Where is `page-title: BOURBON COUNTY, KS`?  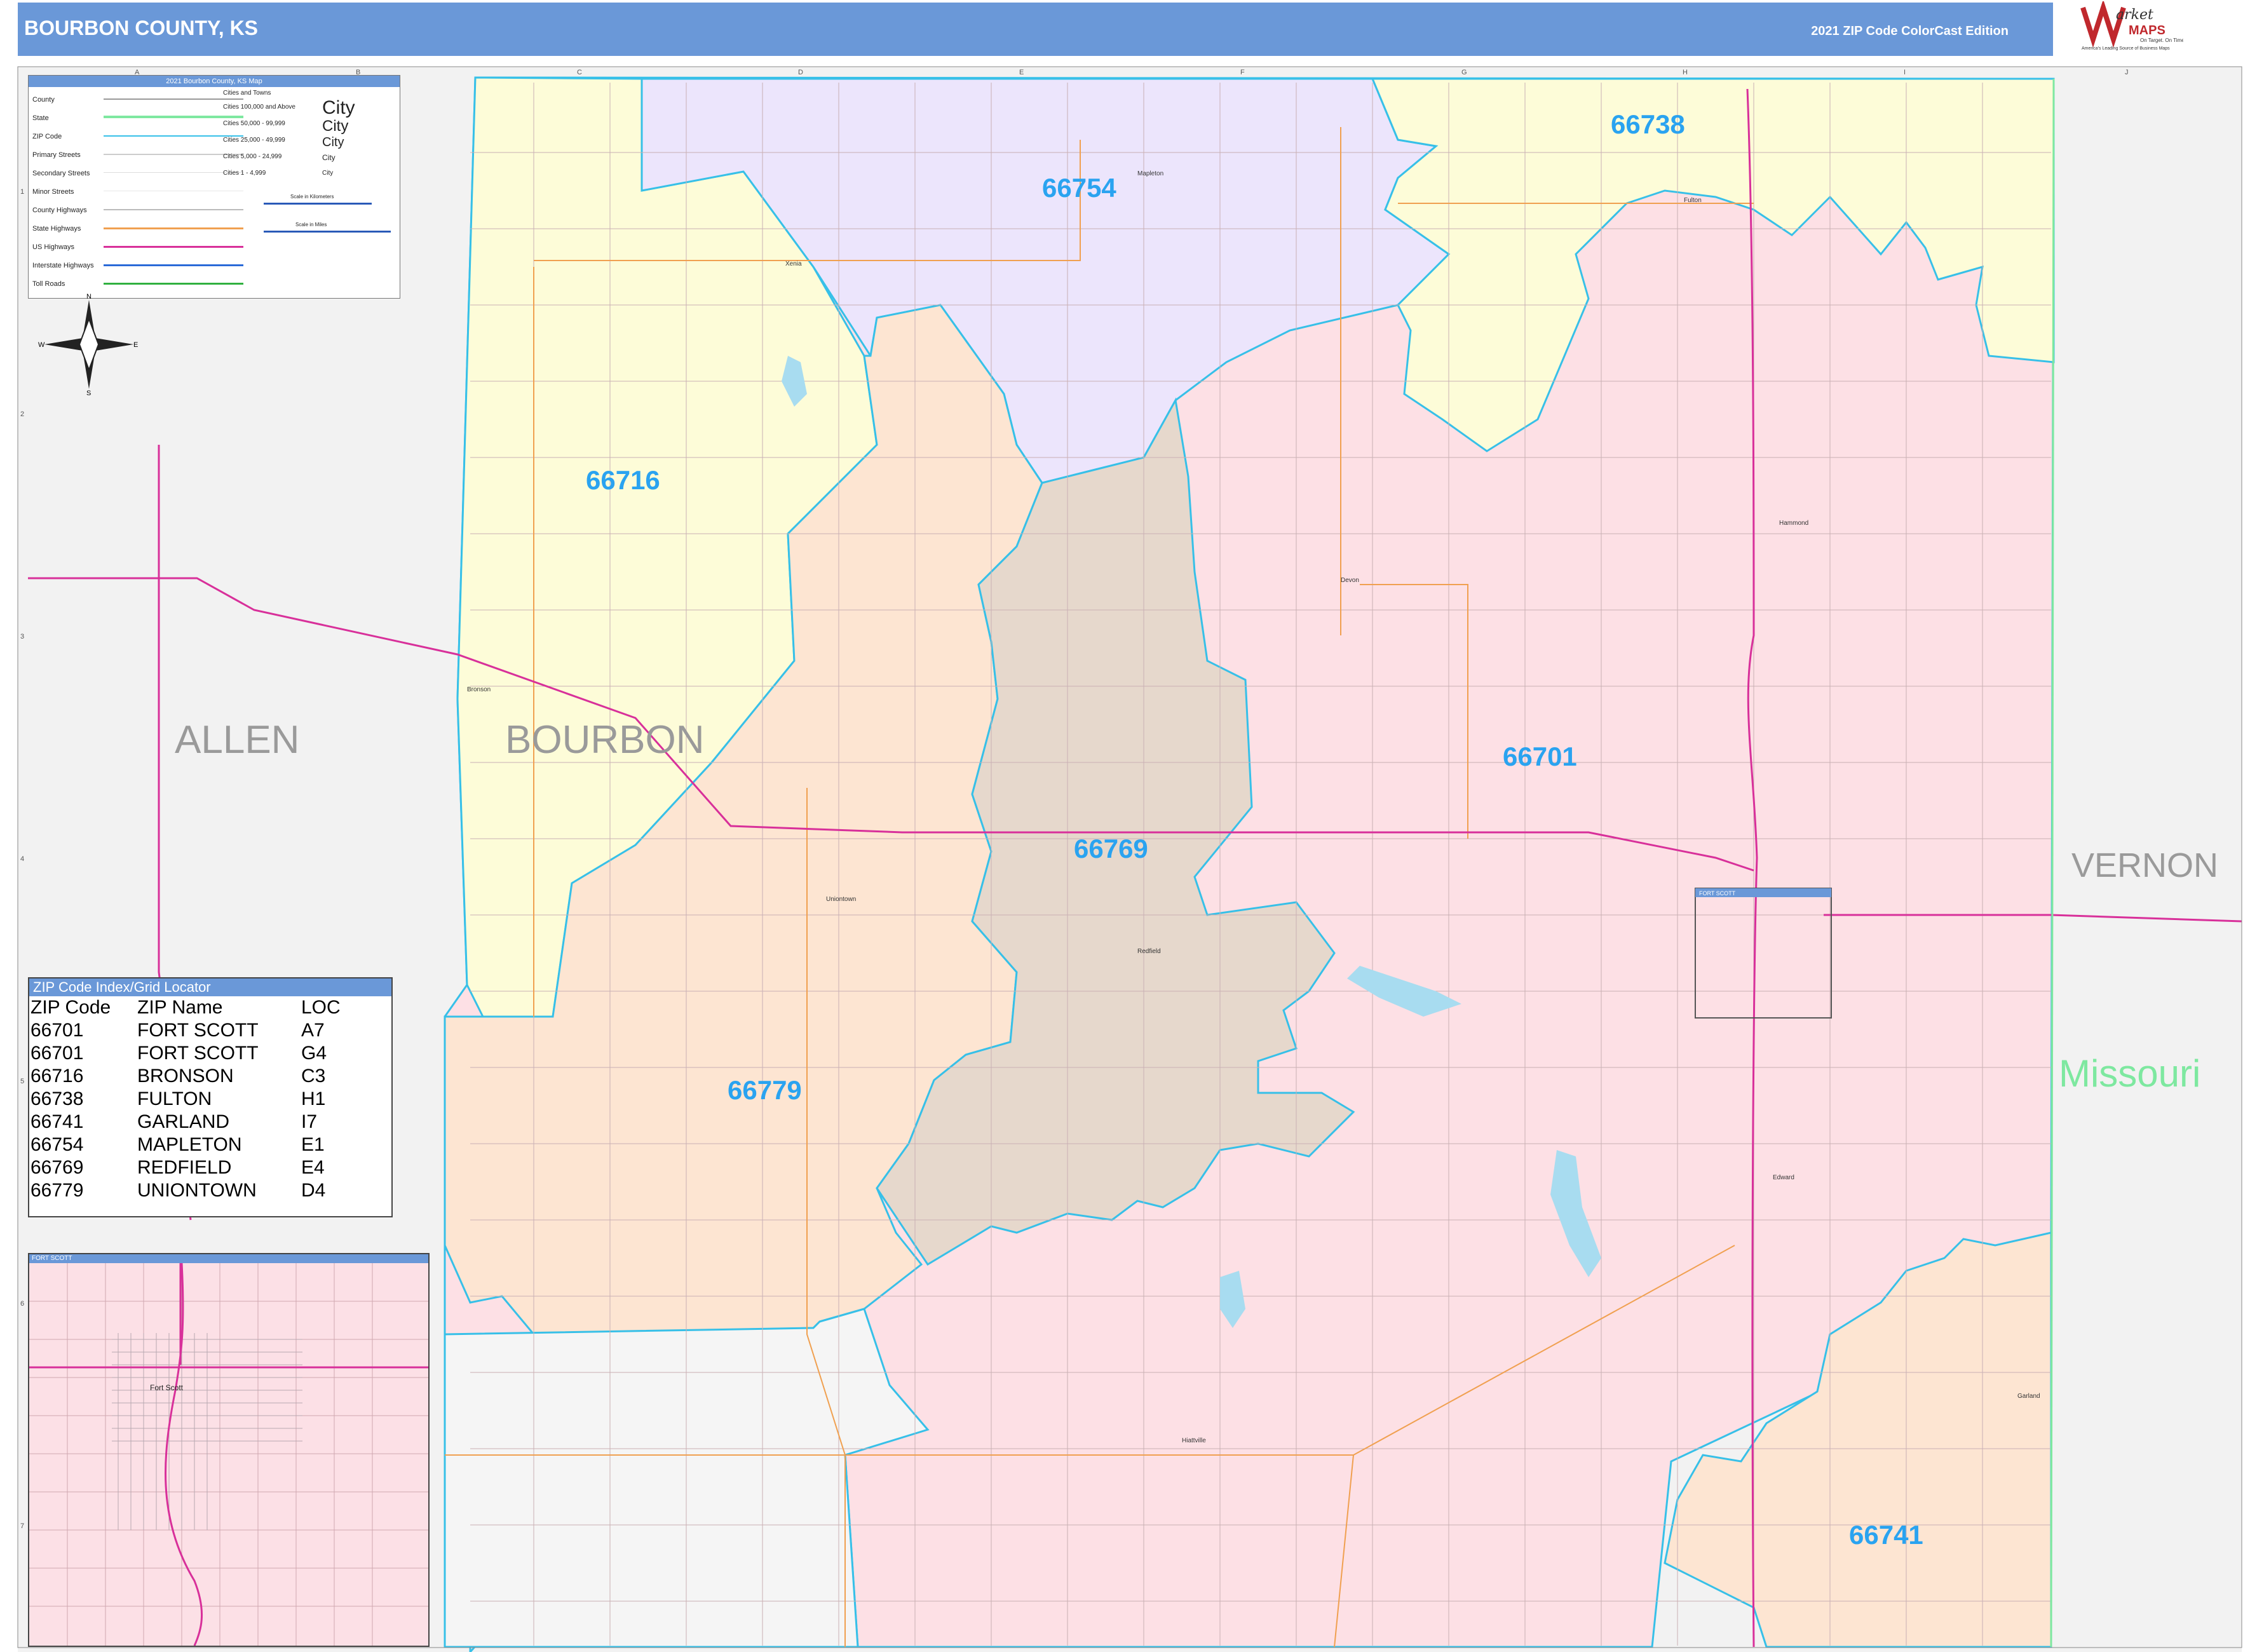 page-title: BOURBON COUNTY, KS is located at coordinates (141, 28).